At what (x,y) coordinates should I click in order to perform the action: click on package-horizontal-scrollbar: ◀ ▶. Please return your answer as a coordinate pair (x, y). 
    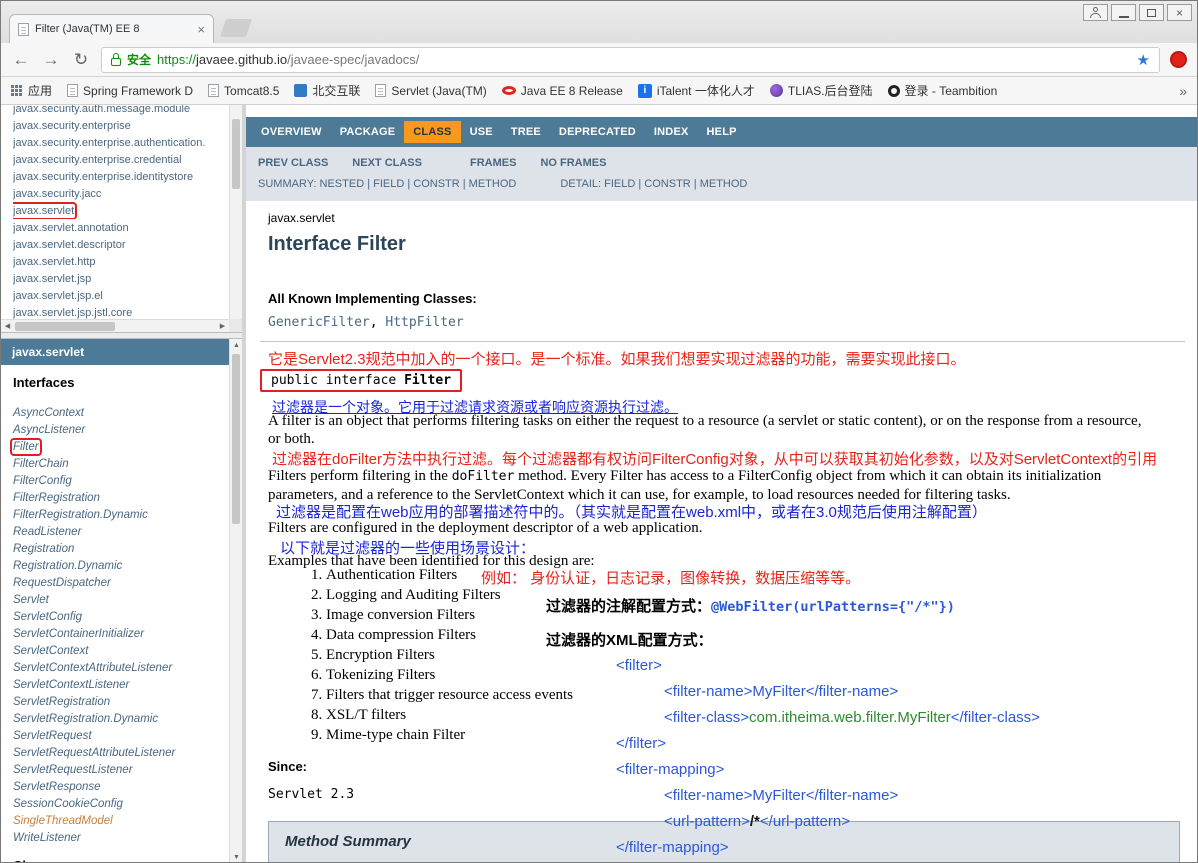
    Looking at the image, I should click on (115, 325).